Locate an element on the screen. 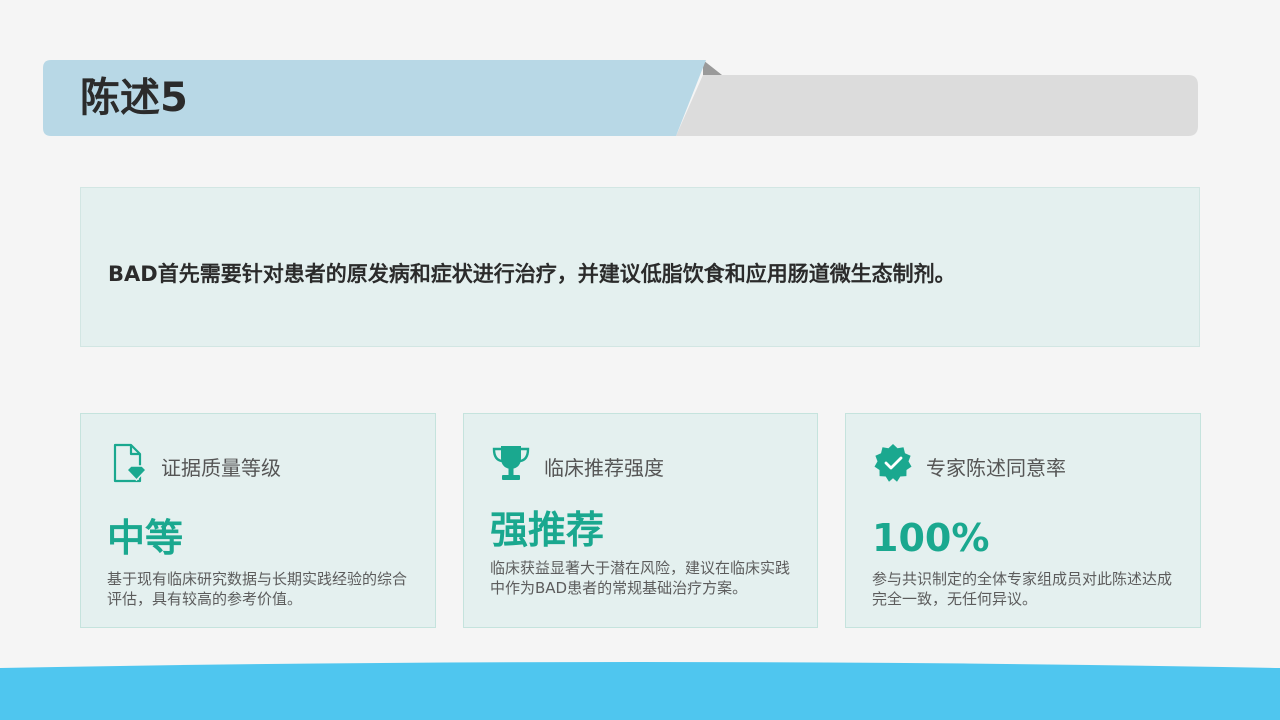 The image size is (1280, 720). trophy-icon is located at coordinates (511, 463).